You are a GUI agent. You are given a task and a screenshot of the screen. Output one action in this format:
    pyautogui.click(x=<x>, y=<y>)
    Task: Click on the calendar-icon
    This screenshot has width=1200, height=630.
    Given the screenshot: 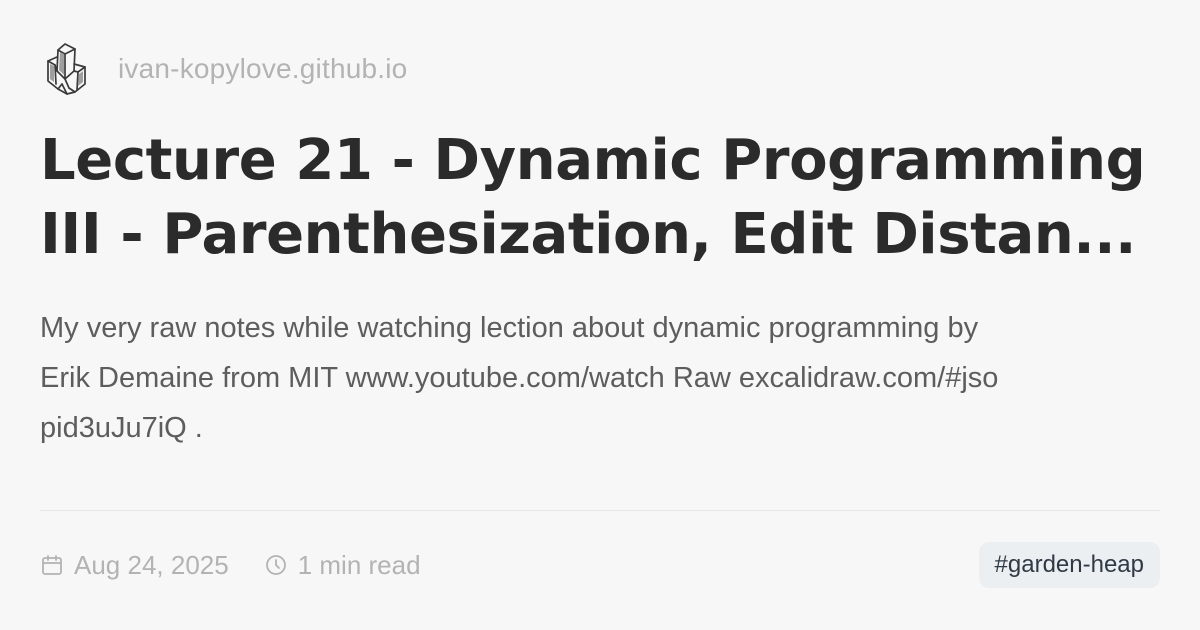 What is the action you would take?
    pyautogui.click(x=52, y=565)
    